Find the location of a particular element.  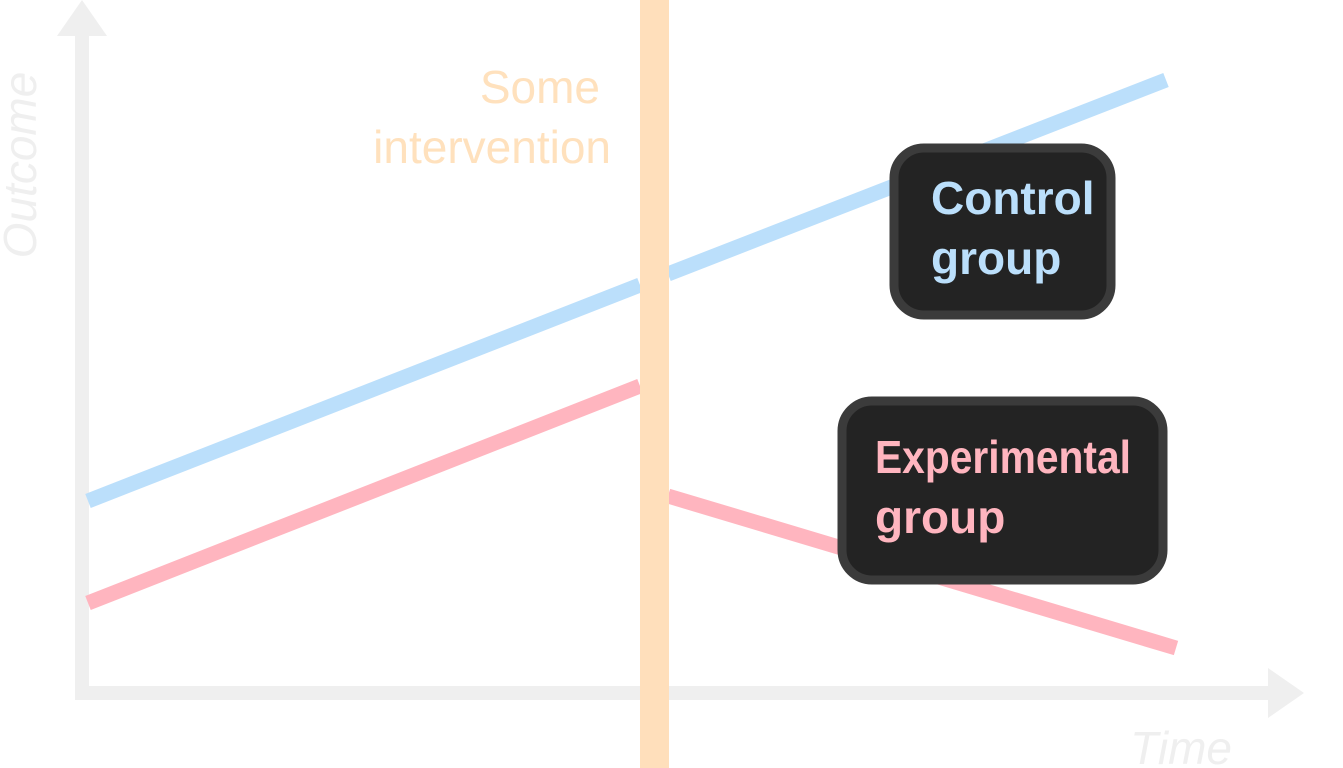

control-group-label: Control is located at coordinates (1013, 198).